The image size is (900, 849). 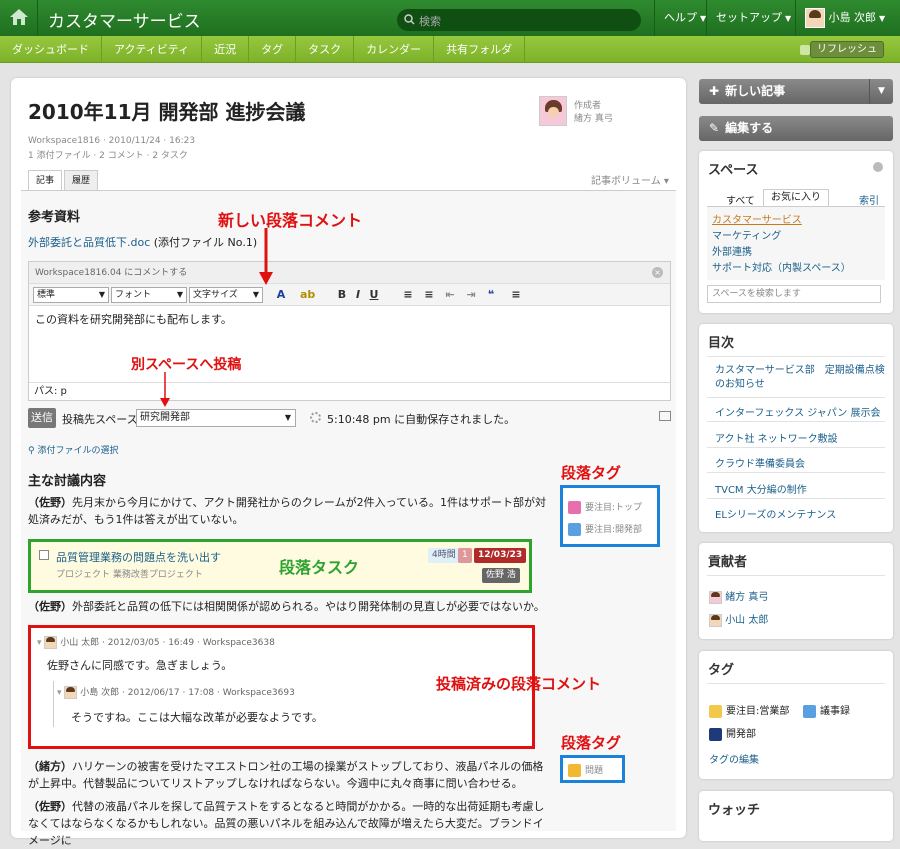 What do you see at coordinates (588, 106) in the screenshot?
I see `author-label: 作成者` at bounding box center [588, 106].